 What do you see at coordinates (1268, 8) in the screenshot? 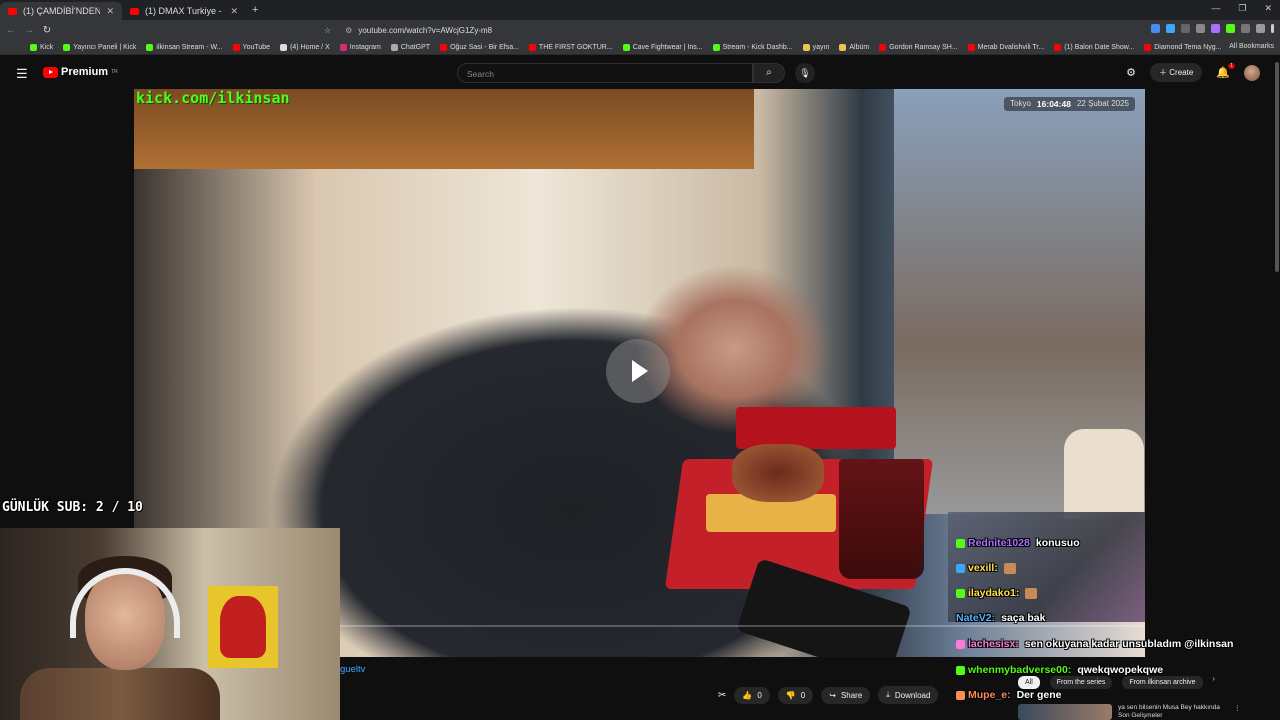
I see `close-window-icon: ✕` at bounding box center [1268, 8].